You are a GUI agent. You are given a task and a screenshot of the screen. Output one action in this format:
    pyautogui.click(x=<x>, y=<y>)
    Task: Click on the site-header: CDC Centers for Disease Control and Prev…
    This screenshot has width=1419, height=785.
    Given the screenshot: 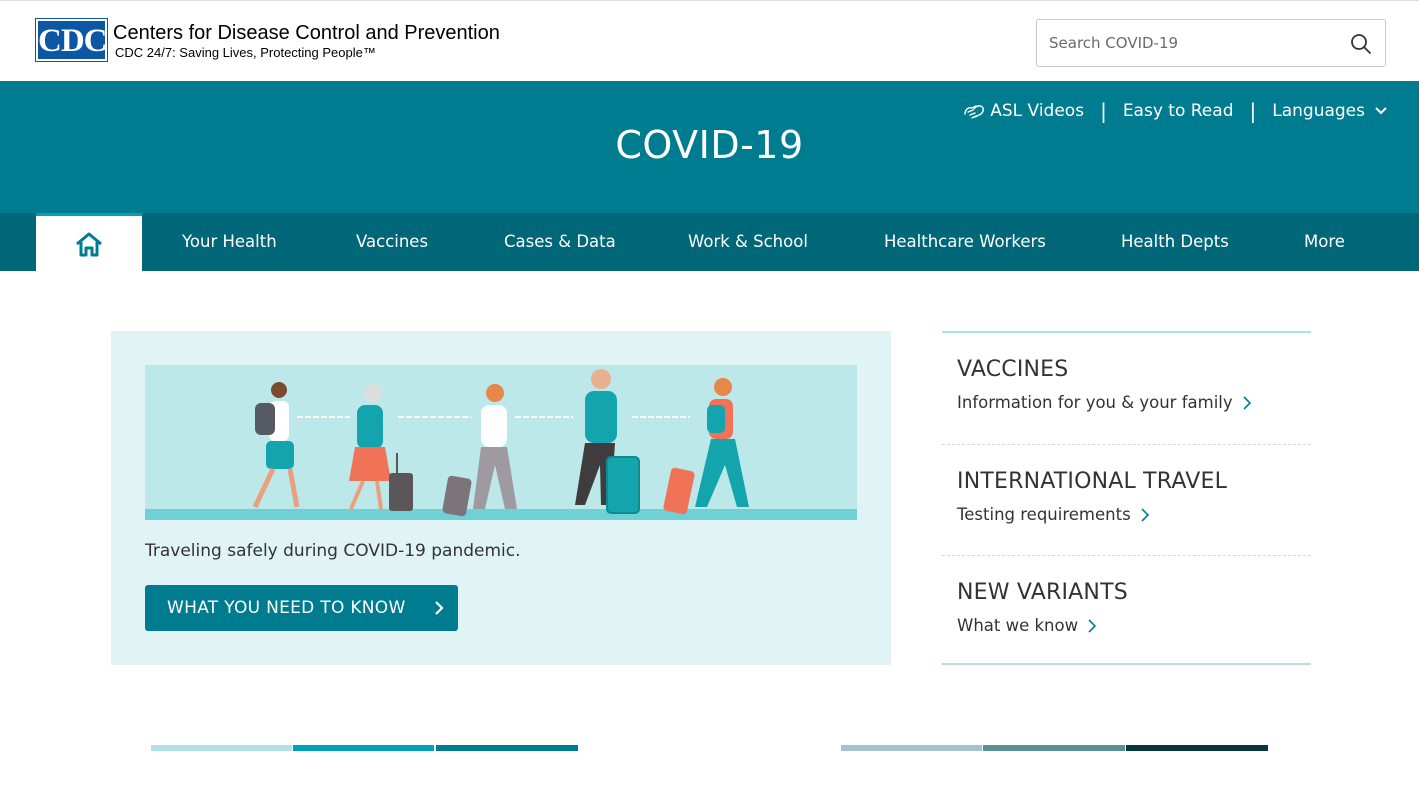 What is the action you would take?
    pyautogui.click(x=709, y=40)
    